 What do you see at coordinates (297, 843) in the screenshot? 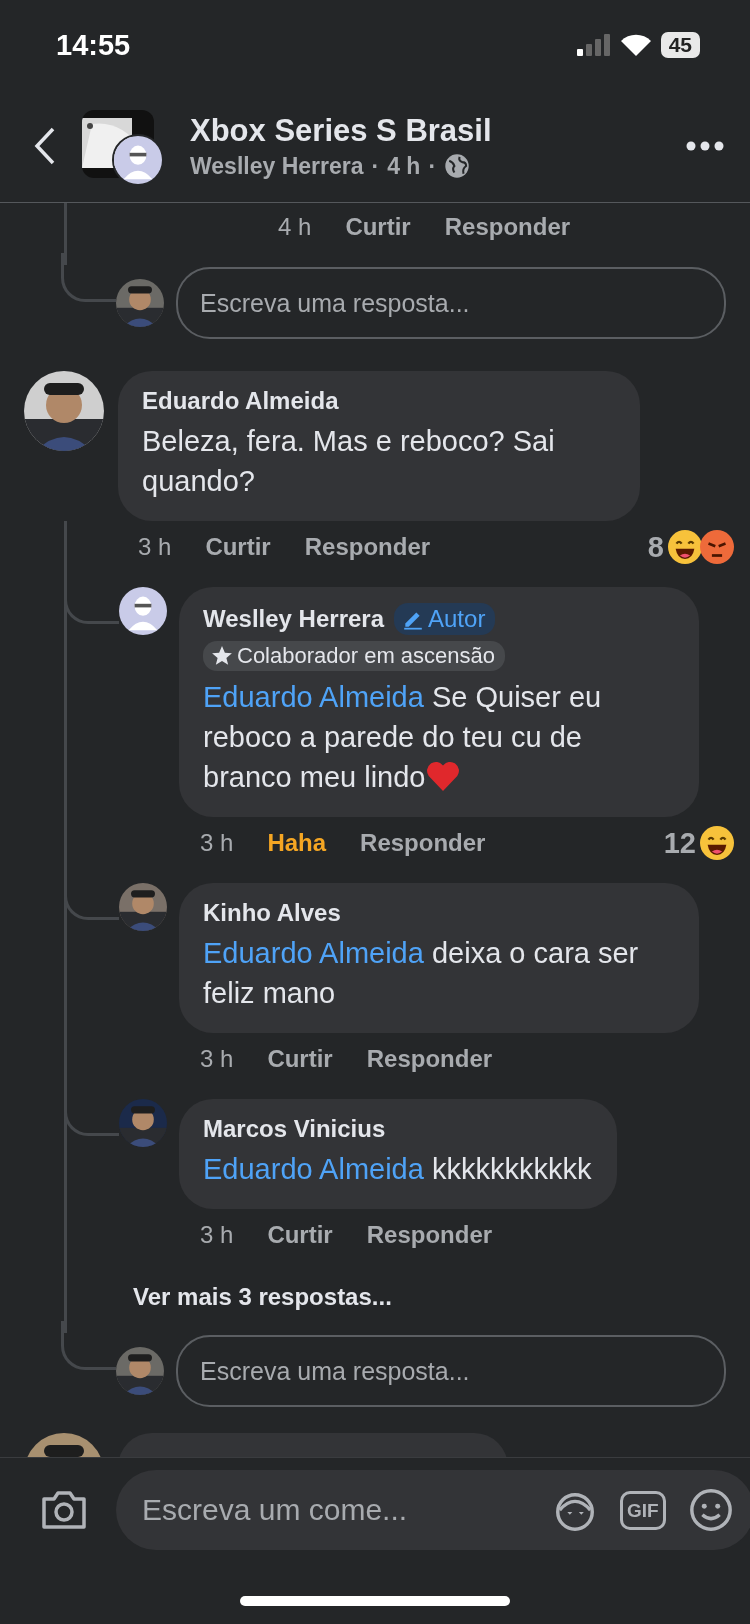
I see `like-link: Haha` at bounding box center [297, 843].